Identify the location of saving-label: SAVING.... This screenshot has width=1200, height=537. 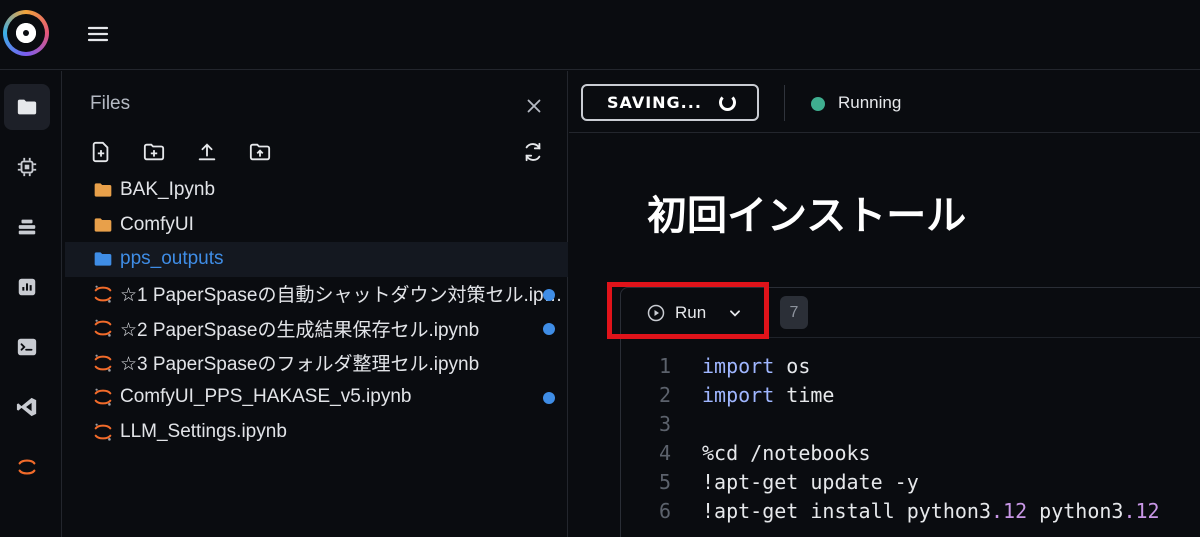
(654, 102).